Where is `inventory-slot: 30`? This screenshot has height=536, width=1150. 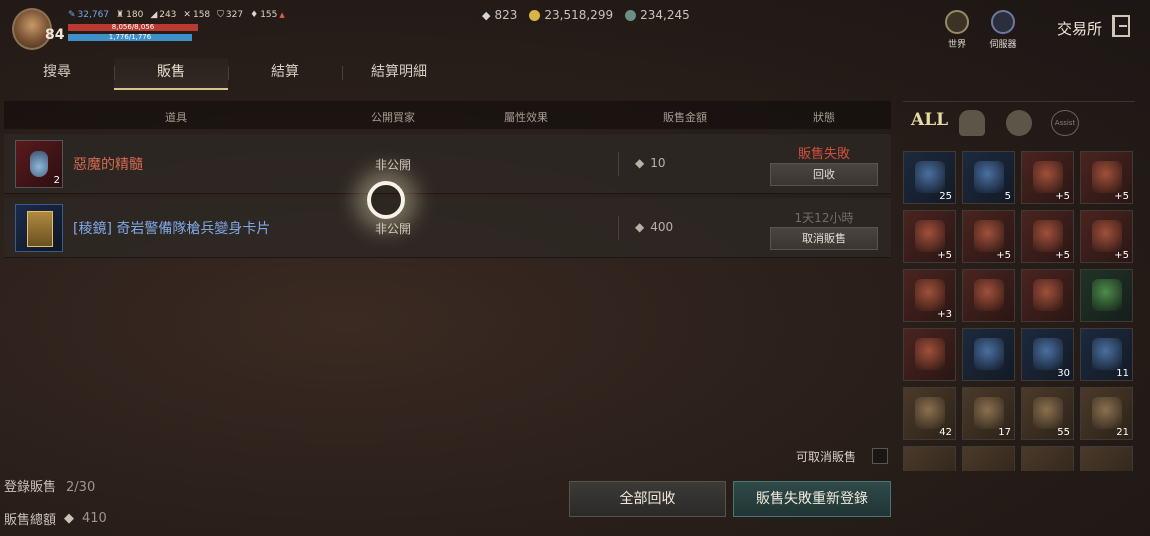 inventory-slot: 30 is located at coordinates (1047, 354).